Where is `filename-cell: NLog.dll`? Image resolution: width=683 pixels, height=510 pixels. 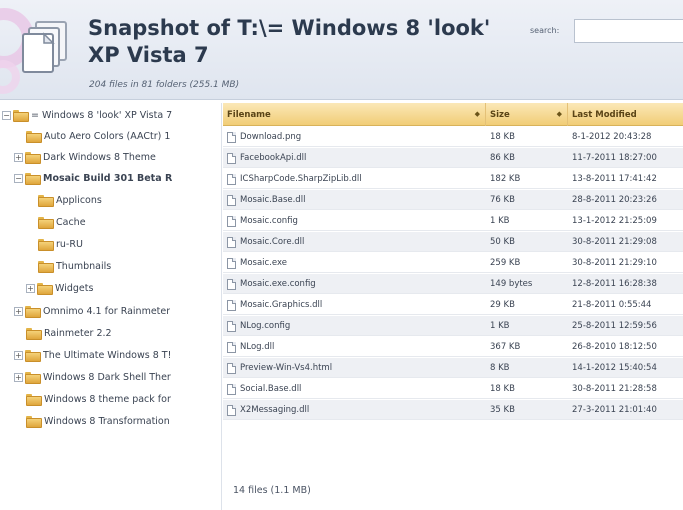
filename-cell: NLog.dll is located at coordinates (354, 347).